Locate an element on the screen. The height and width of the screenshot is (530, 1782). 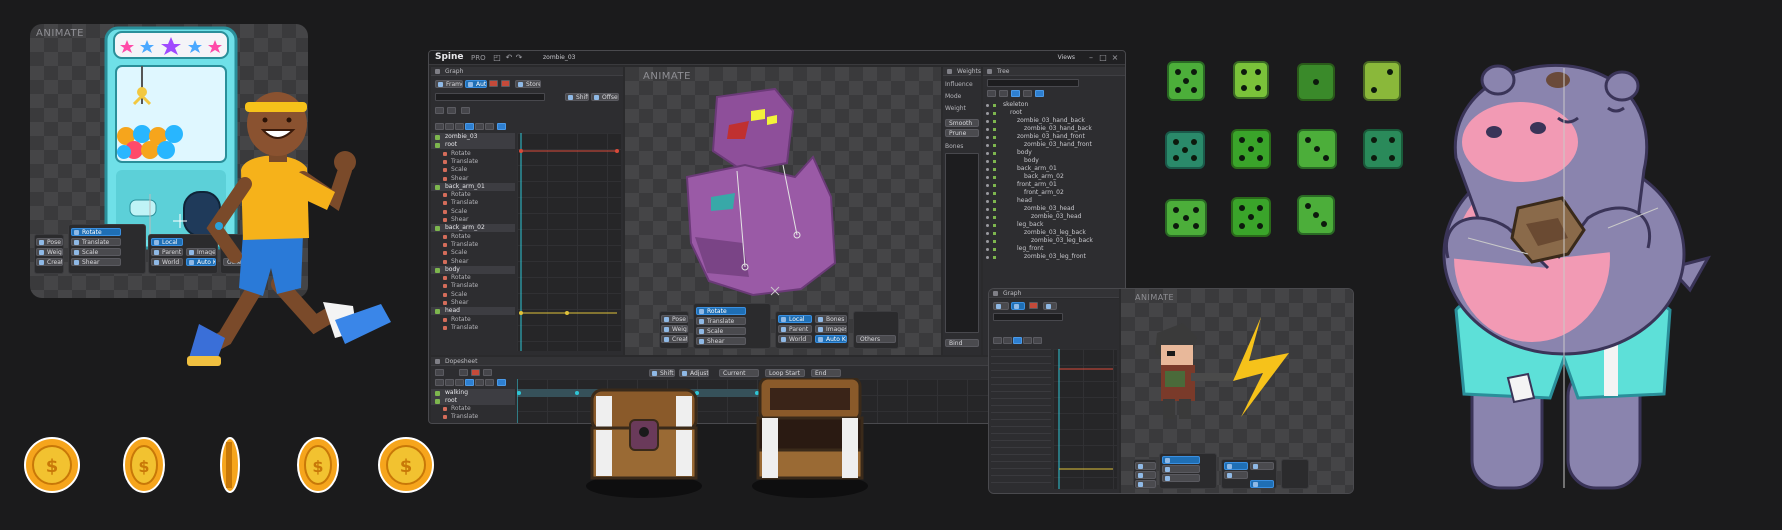
small-store-button is located at coordinates (1050, 306).